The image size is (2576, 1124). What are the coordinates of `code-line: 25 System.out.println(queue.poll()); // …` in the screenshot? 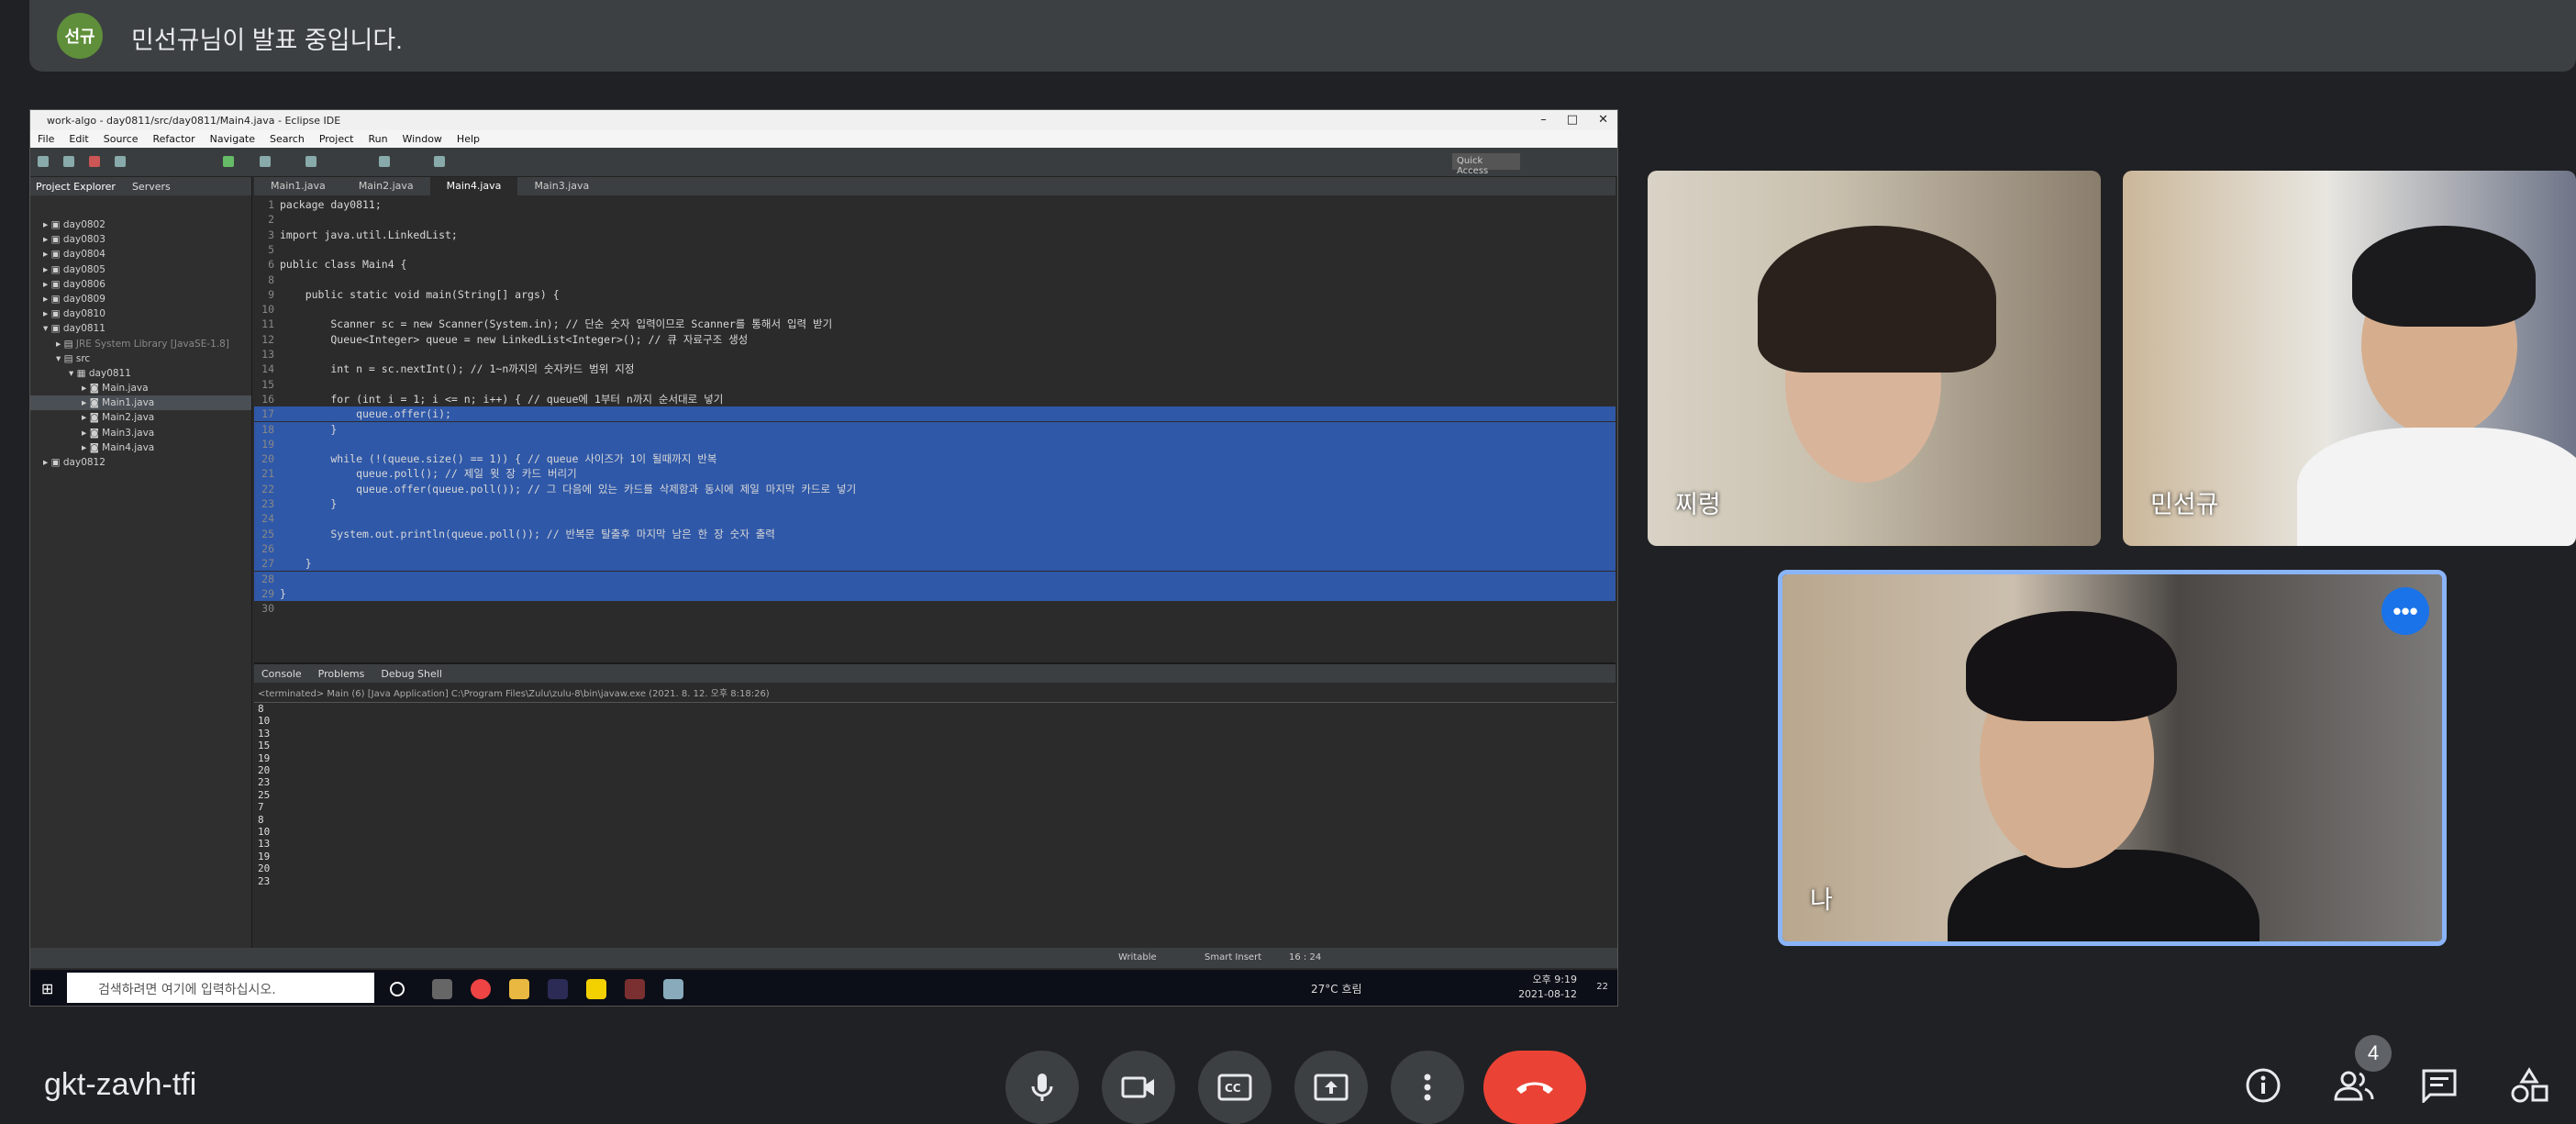 It's located at (935, 533).